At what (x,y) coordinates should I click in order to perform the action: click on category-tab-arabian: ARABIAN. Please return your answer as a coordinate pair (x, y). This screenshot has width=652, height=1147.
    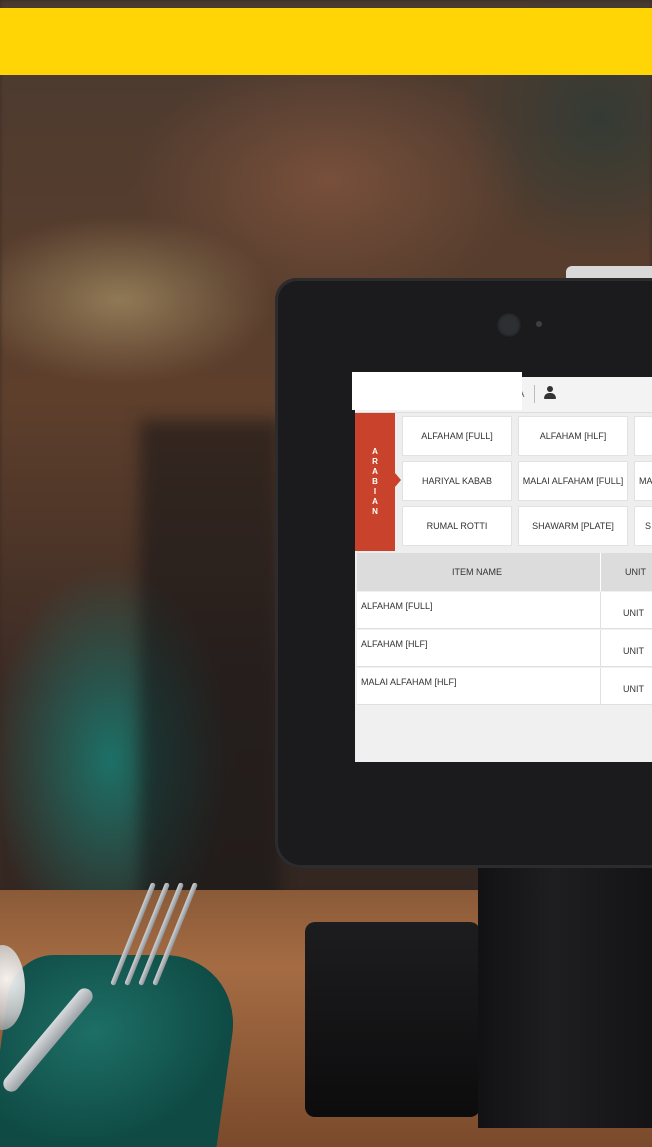
    Looking at the image, I should click on (375, 482).